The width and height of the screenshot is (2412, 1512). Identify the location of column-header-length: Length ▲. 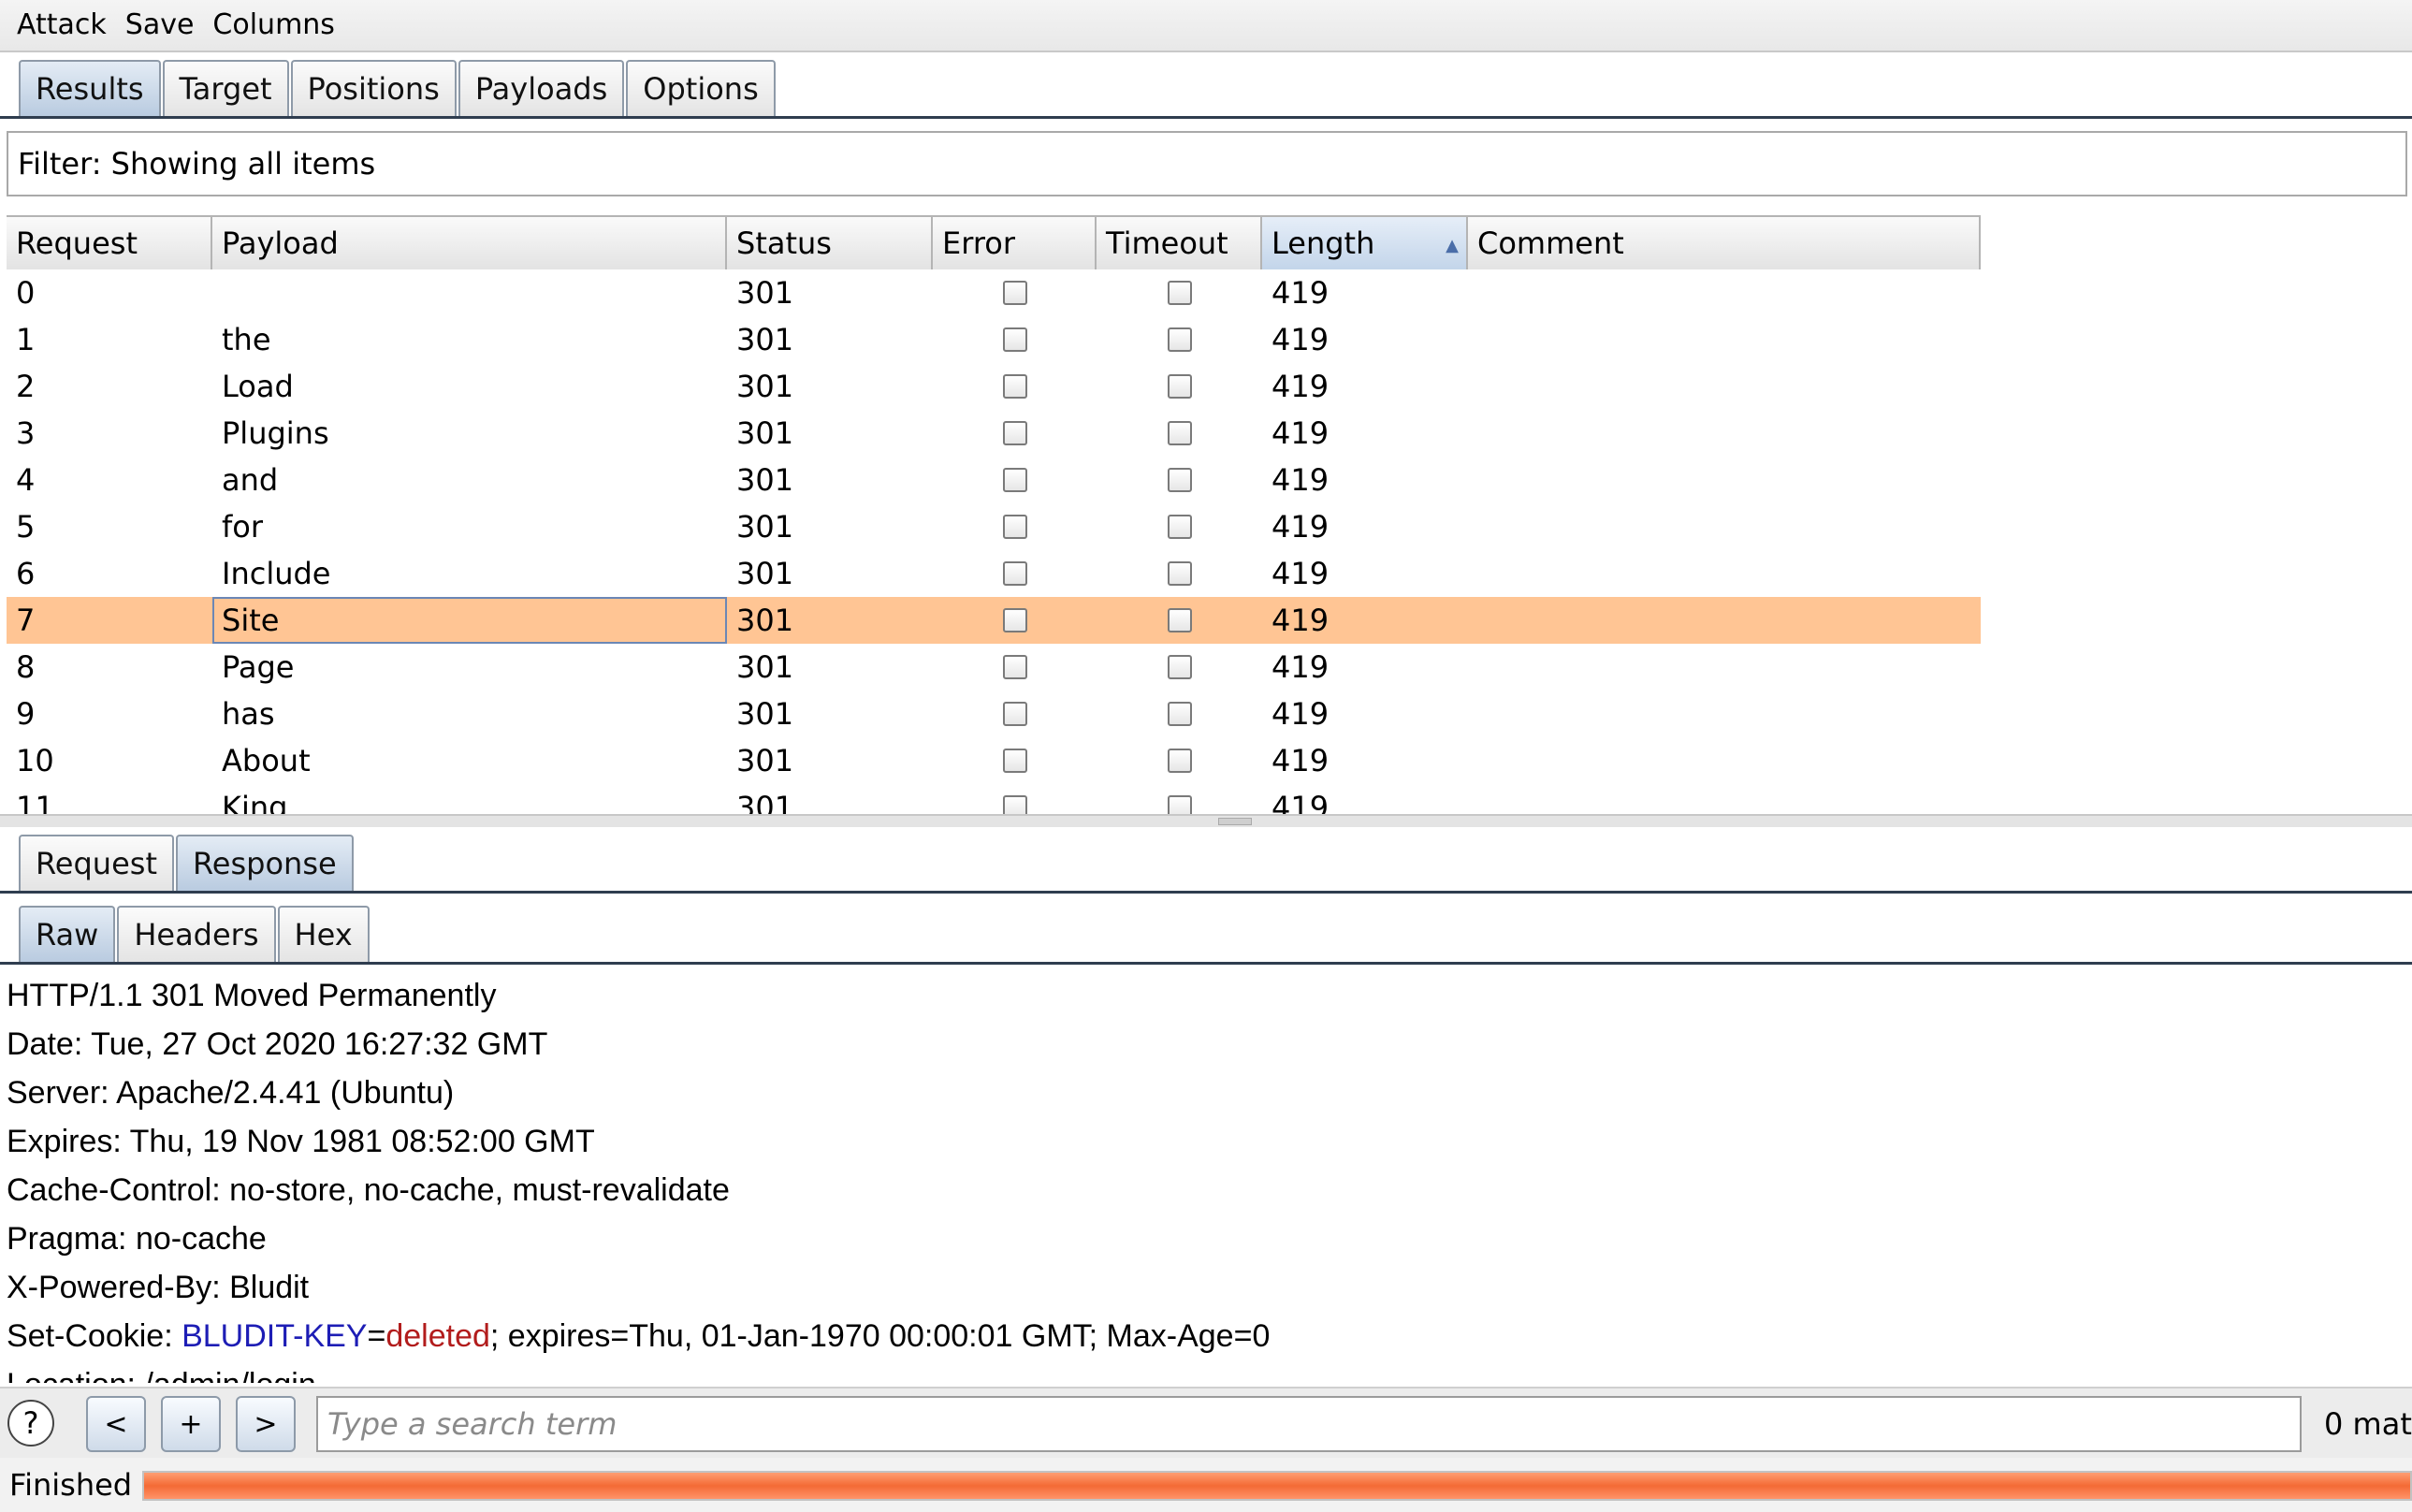
(1365, 242).